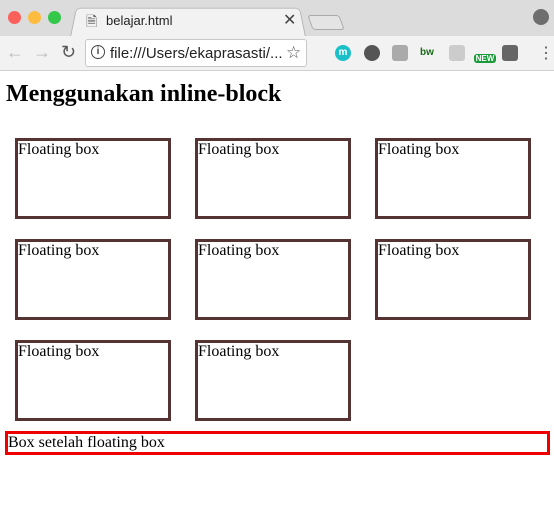 This screenshot has height=528, width=554. Describe the element at coordinates (546, 53) in the screenshot. I see `menu-icon: ⋮` at that location.